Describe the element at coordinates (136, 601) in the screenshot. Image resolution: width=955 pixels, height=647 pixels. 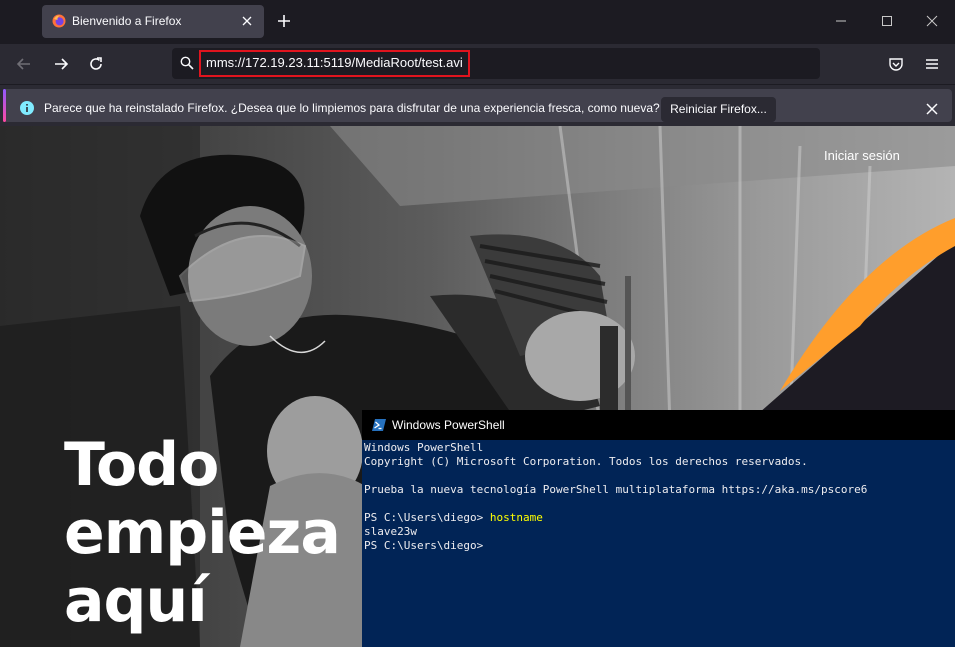
I see `headline-line-3: aquí` at that location.